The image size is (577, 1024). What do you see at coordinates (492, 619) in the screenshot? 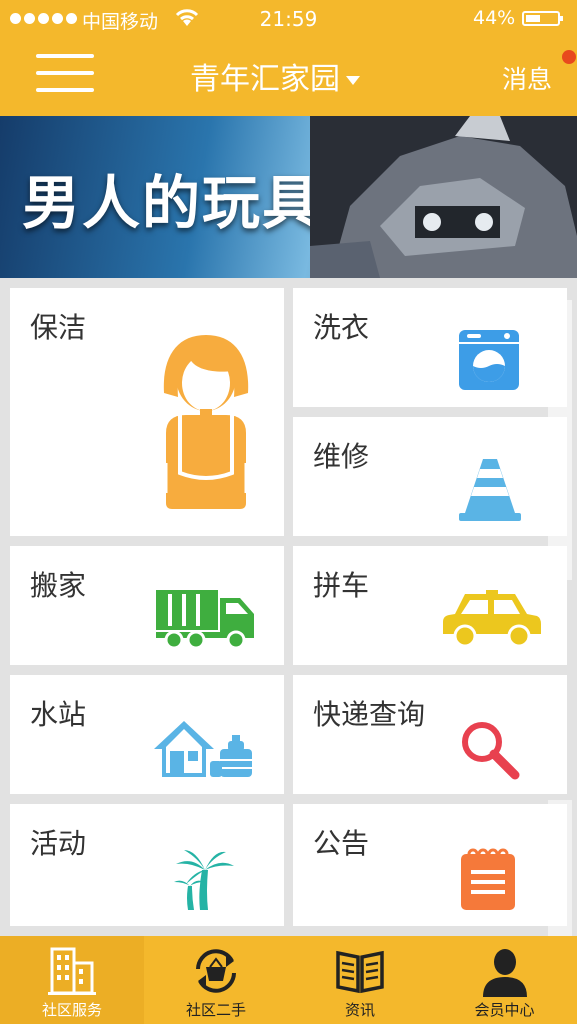
I see `car-icon` at bounding box center [492, 619].